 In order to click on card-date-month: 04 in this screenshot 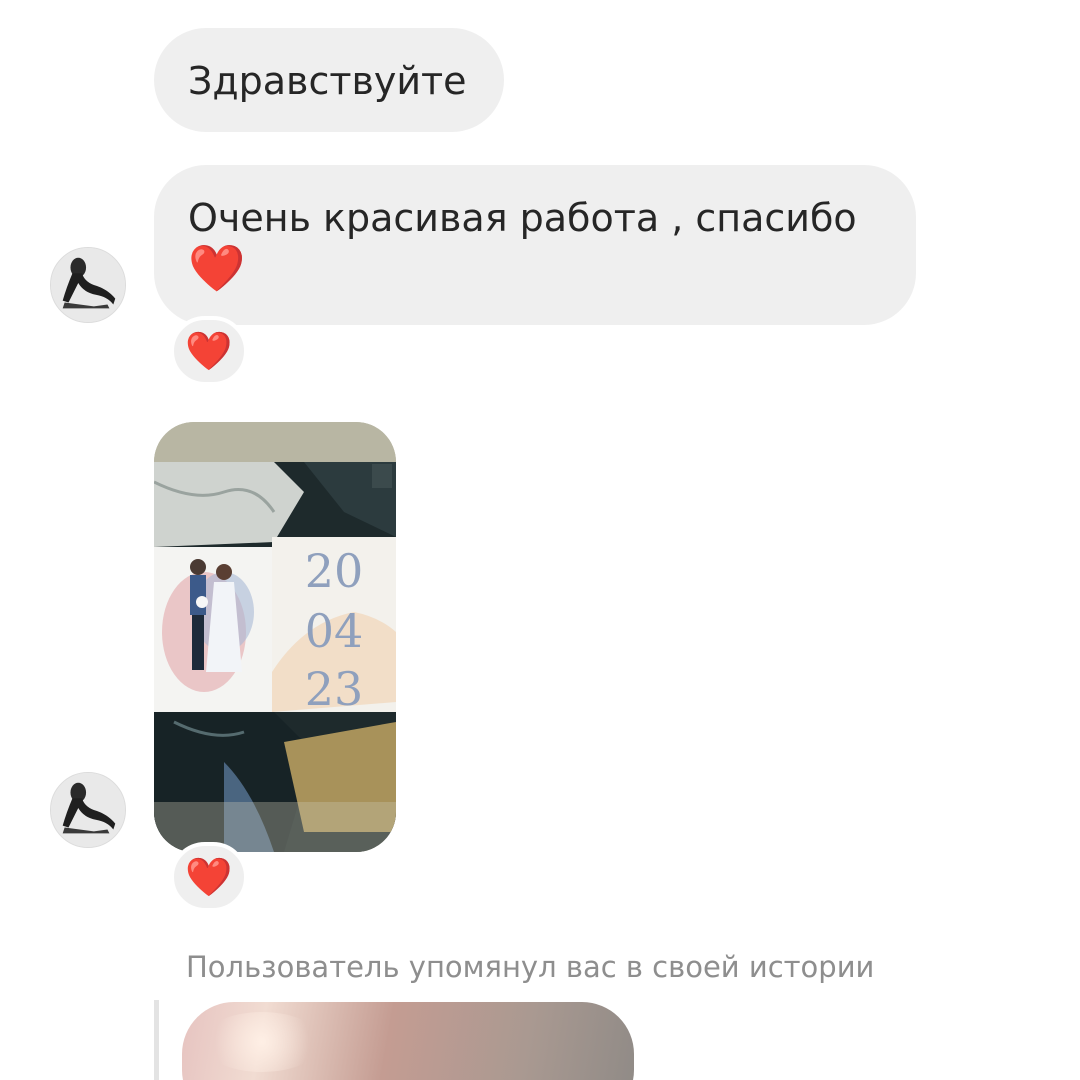, I will do `click(334, 631)`.